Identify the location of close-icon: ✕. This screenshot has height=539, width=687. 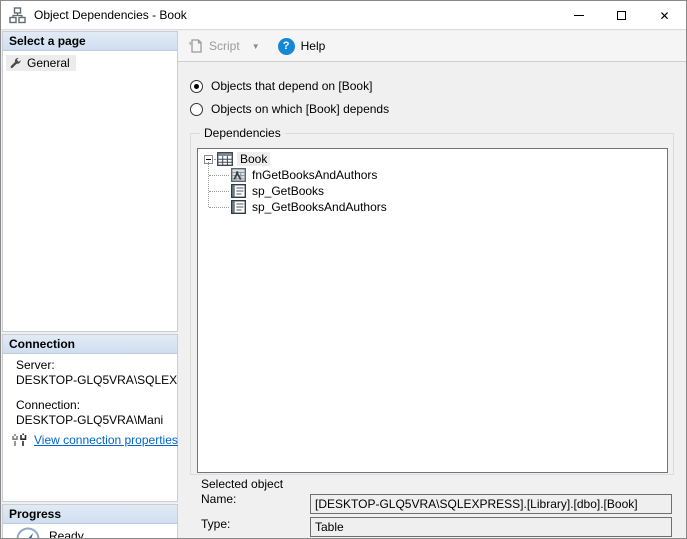
(664, 15).